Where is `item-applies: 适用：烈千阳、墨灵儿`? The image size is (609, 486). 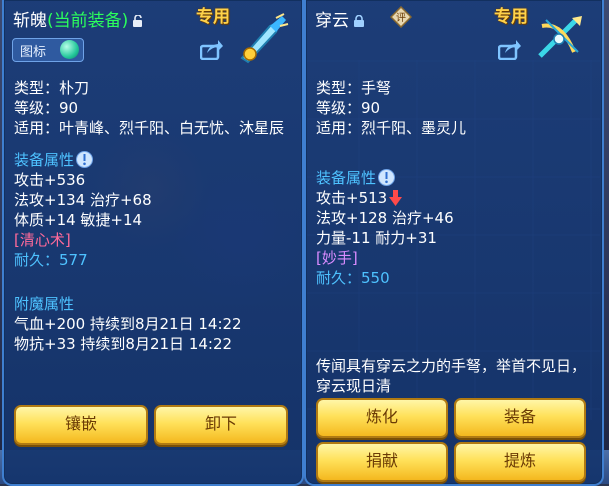
item-applies: 适用：烈千阳、墨灵儿 is located at coordinates (391, 128).